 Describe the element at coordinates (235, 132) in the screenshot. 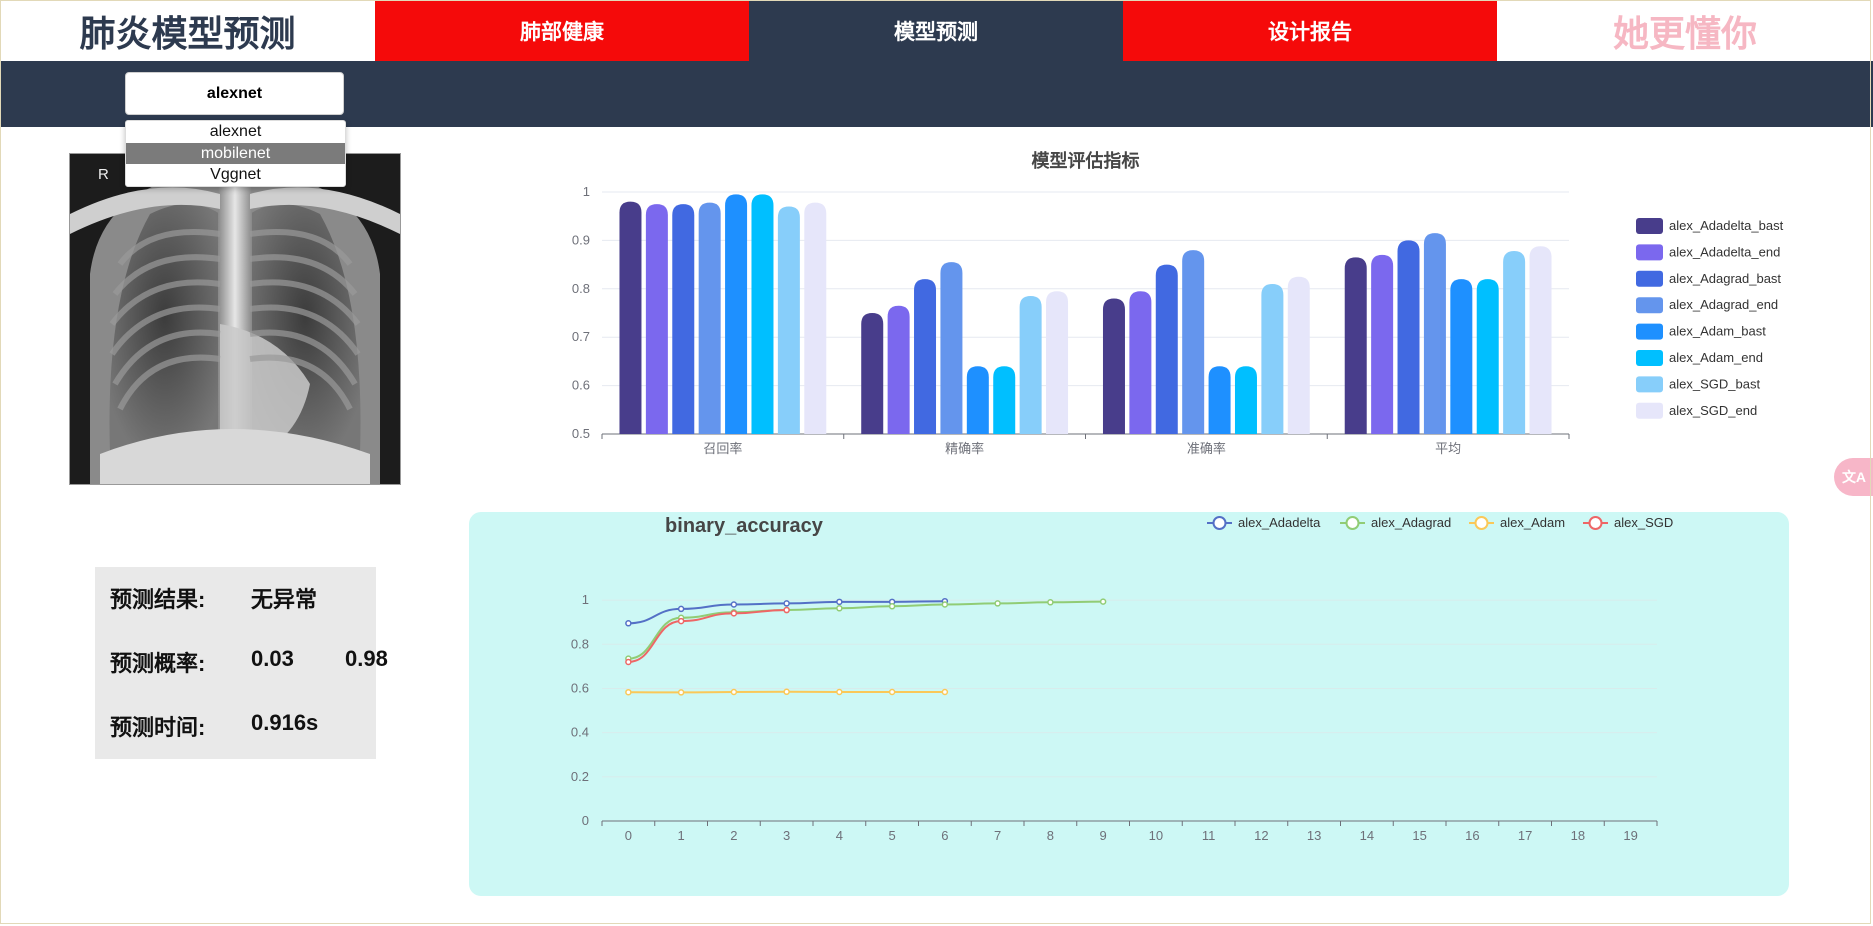

I see `model-option-alexnet: alexnet` at that location.